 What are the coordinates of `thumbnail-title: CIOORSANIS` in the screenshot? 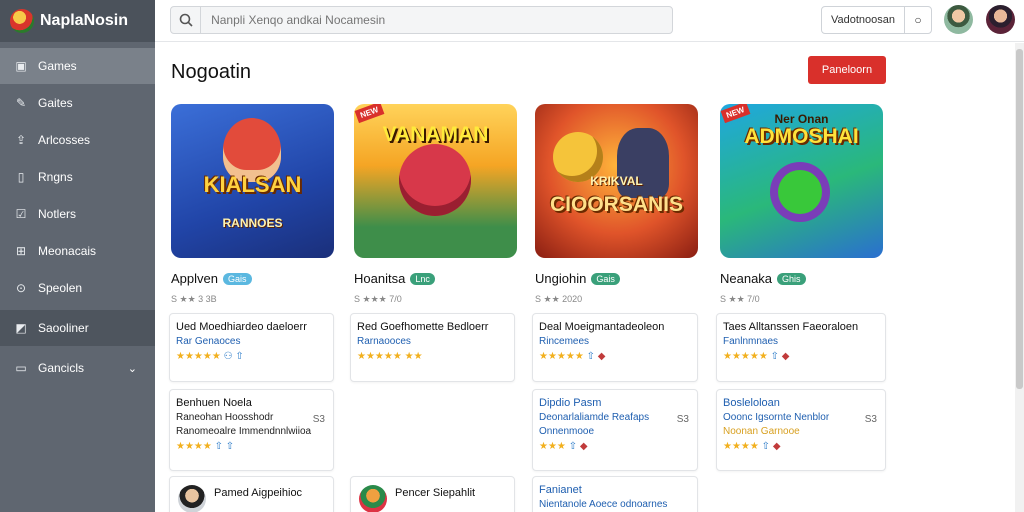 It's located at (616, 204).